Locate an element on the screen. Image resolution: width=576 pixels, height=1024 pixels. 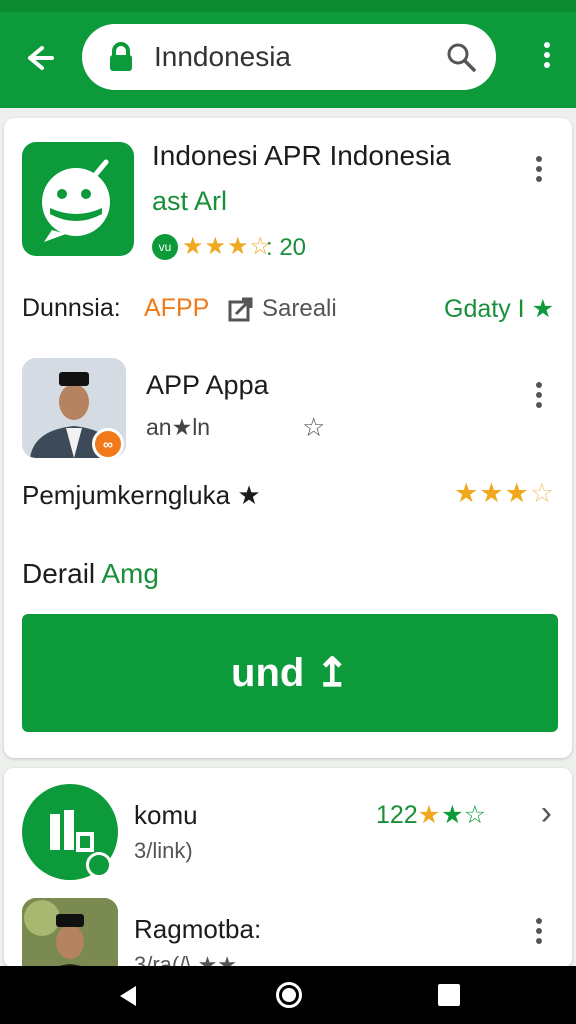
meta-row: Dunnsia: AFPP Sareali Gdaty I ★ is located at coordinates (288, 309).